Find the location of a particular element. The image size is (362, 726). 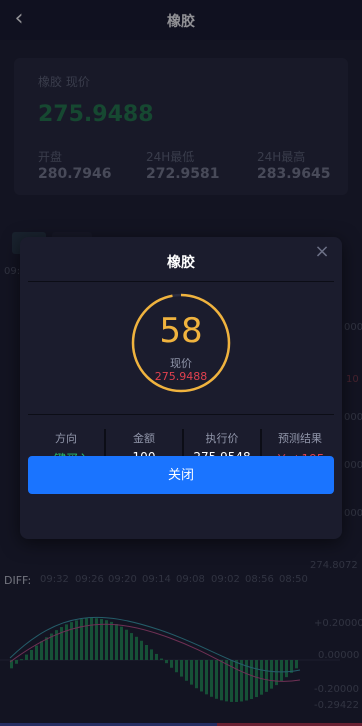

close-x-icon: × is located at coordinates (322, 251).